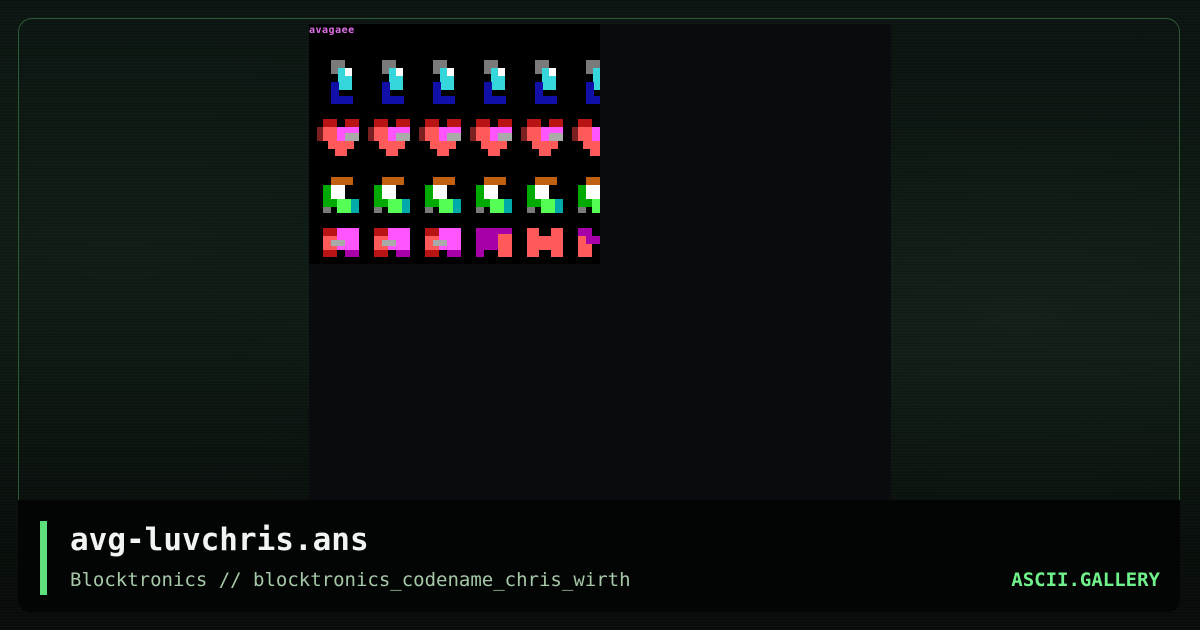 The height and width of the screenshot is (630, 1200). Describe the element at coordinates (43, 558) in the screenshot. I see `accent-bar` at that location.